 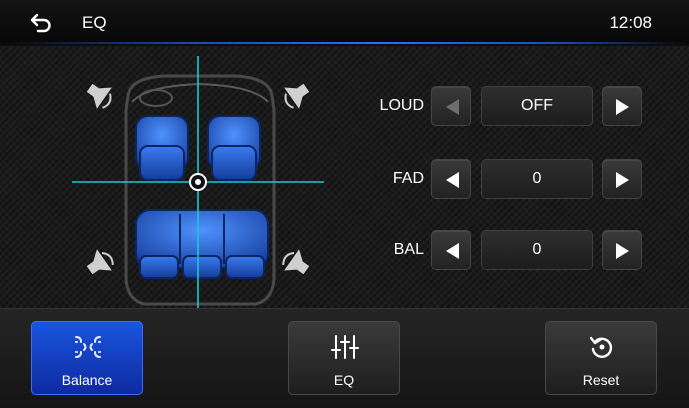 I want to click on fad-decrease-button, so click(x=451, y=179).